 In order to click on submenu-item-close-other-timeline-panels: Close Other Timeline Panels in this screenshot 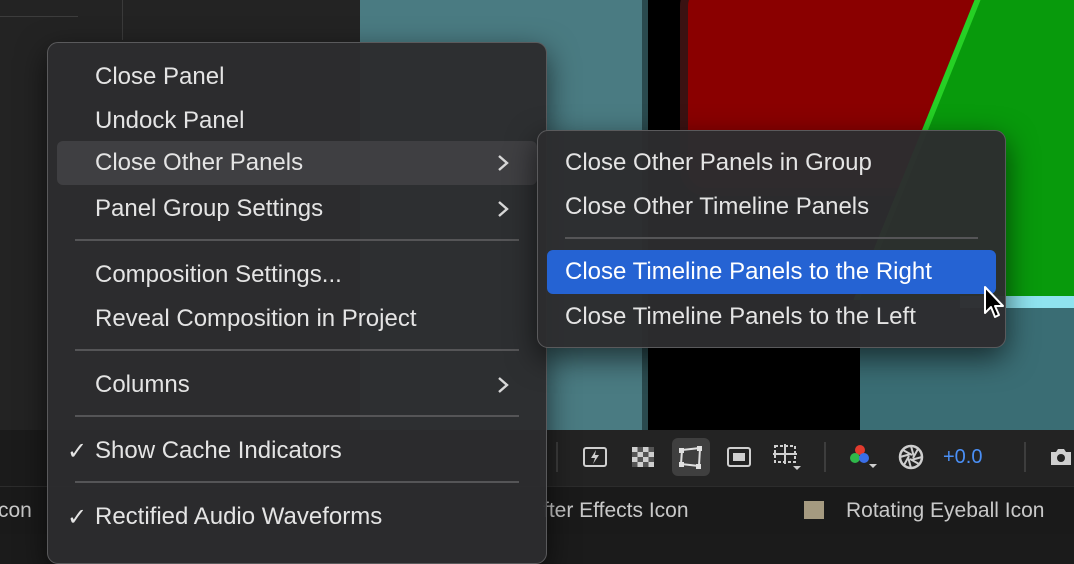, I will do `click(771, 207)`.